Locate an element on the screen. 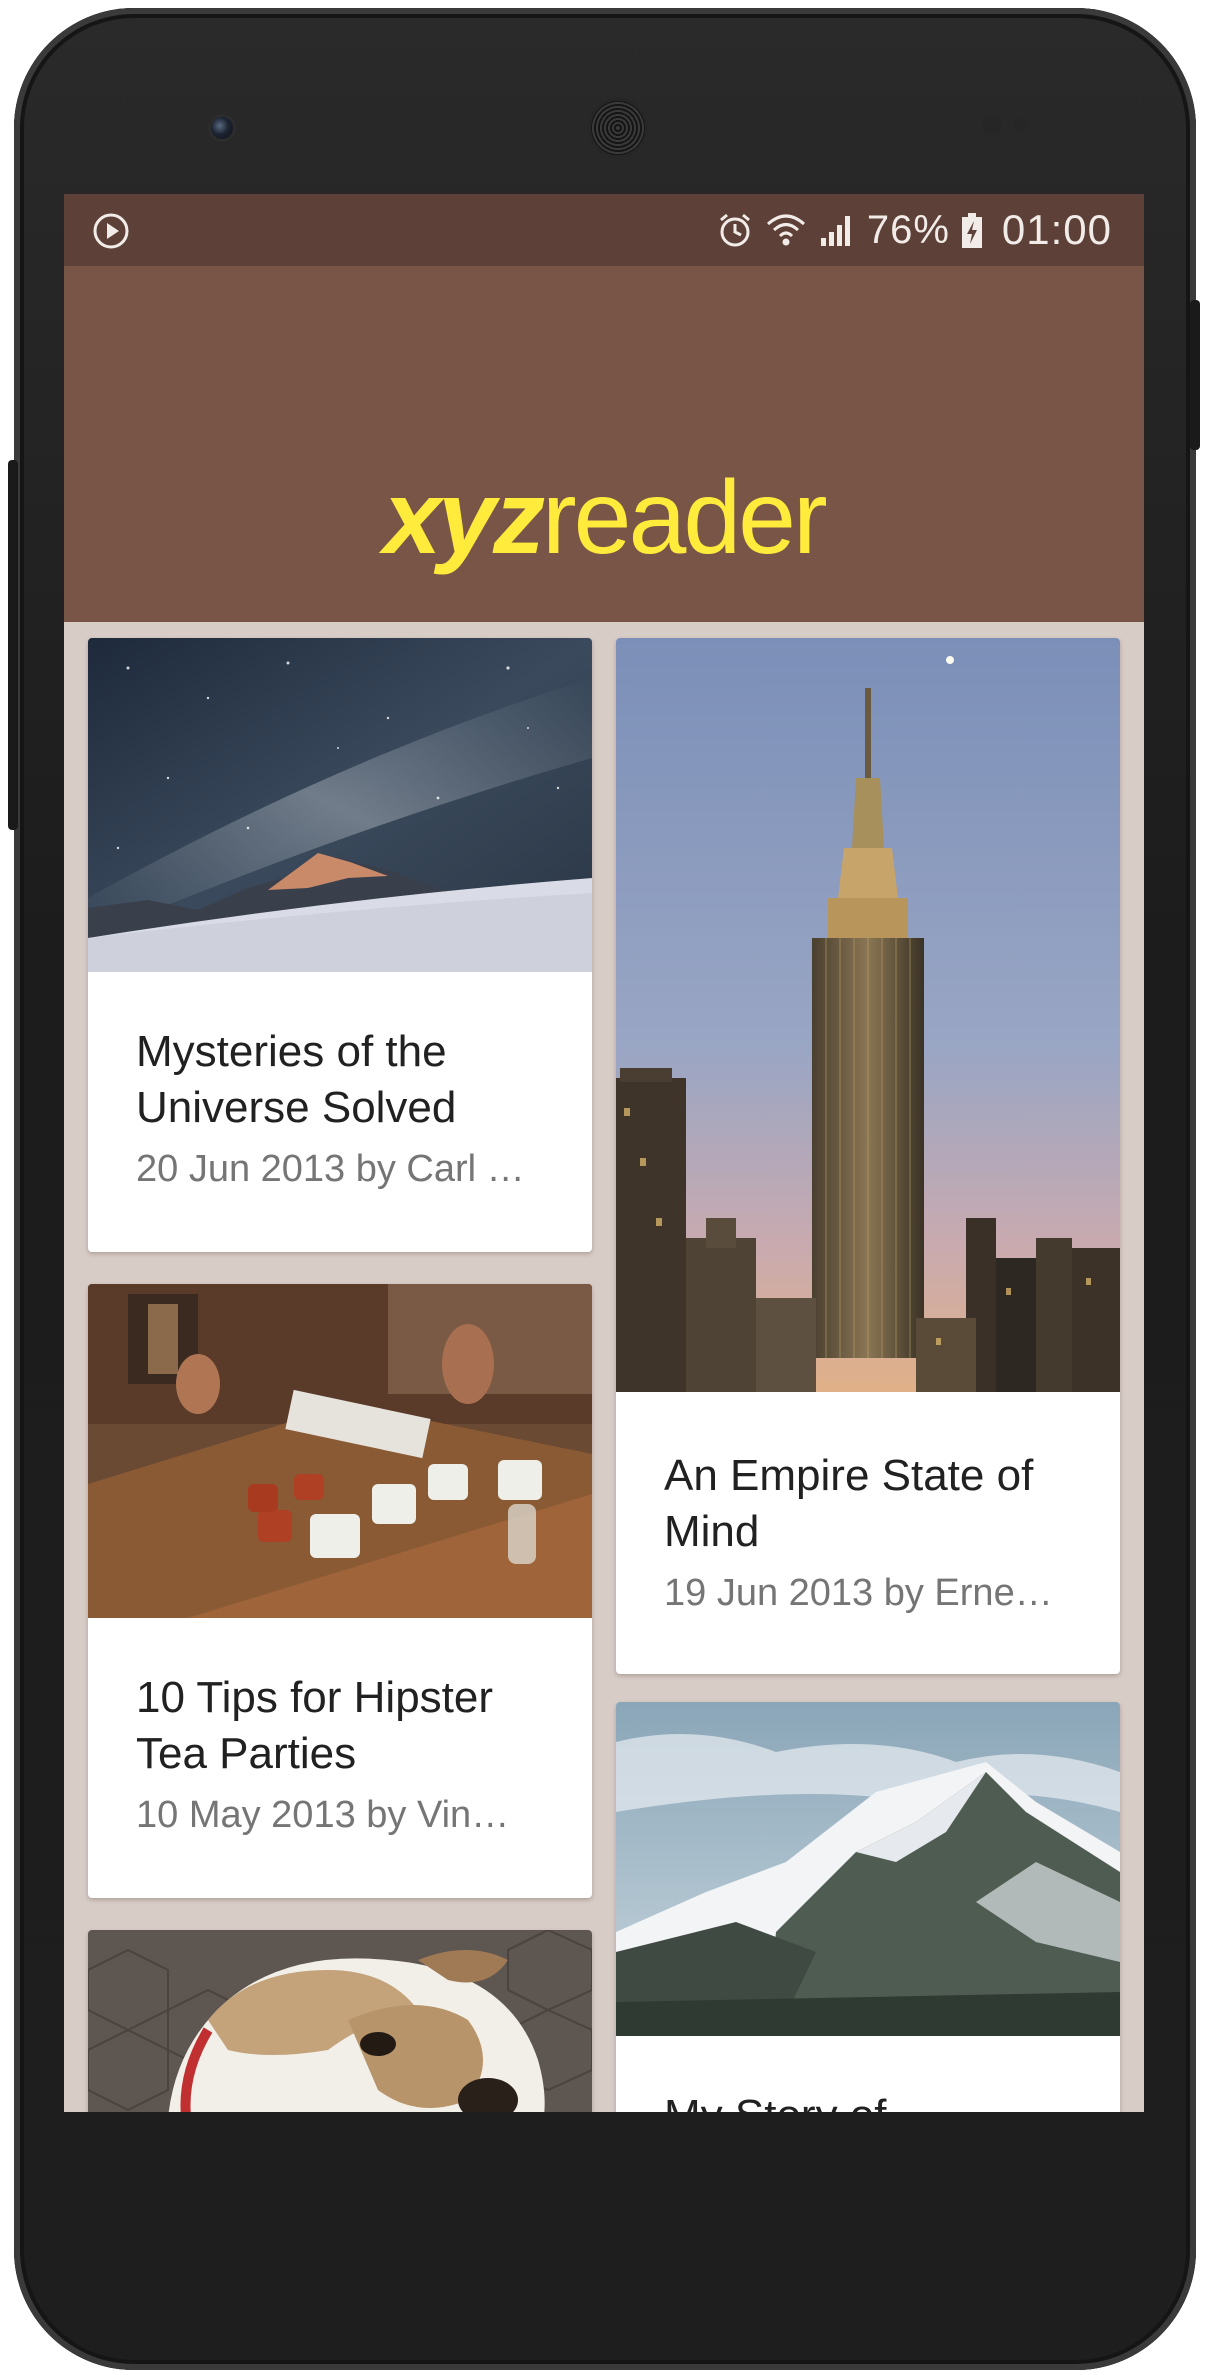 The height and width of the screenshot is (2375, 1210). front-camera is located at coordinates (222, 128).